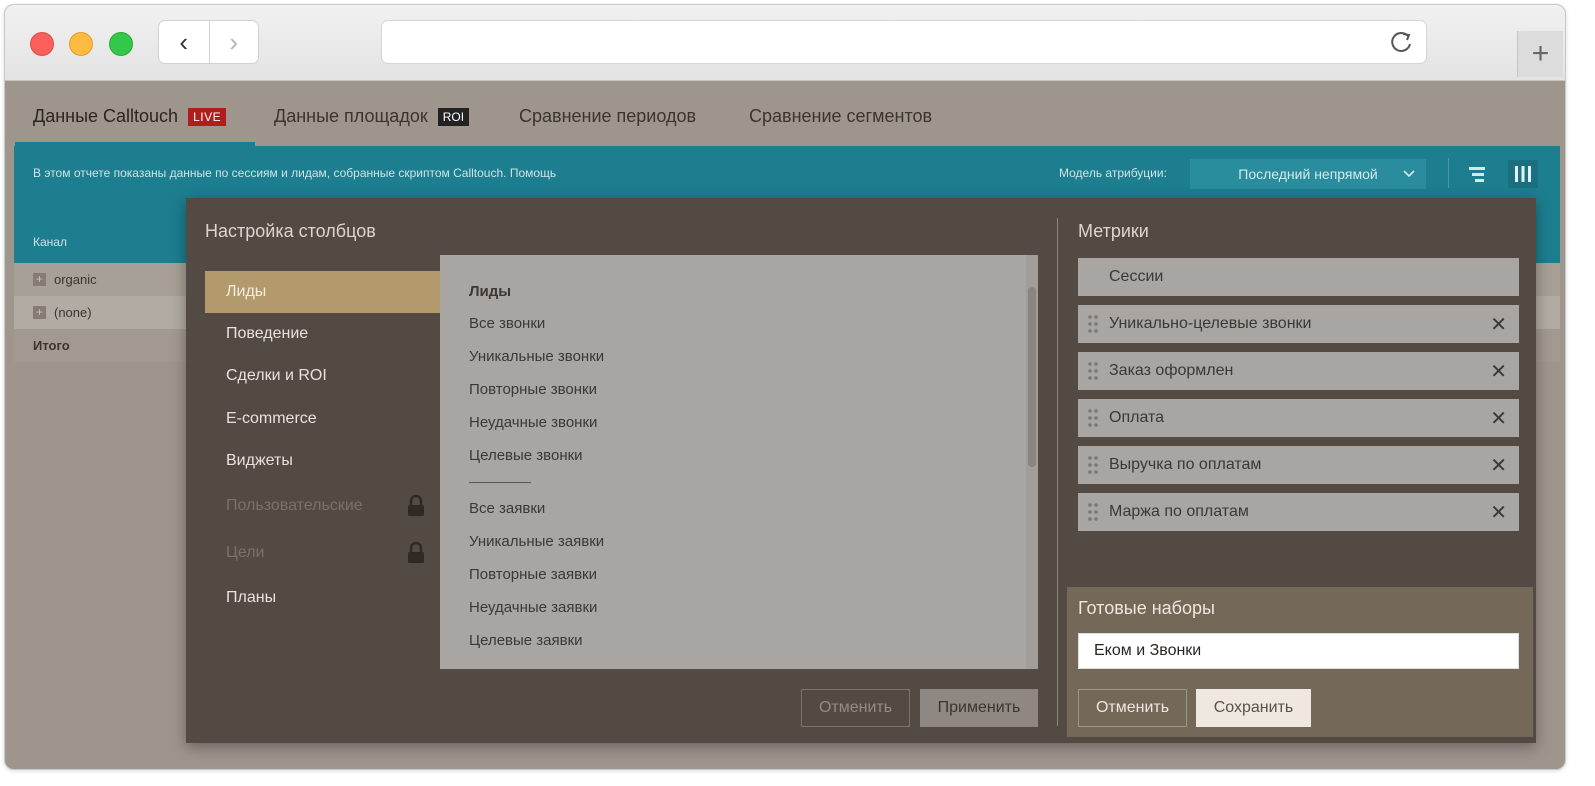  Describe the element at coordinates (1253, 708) in the screenshot. I see `save-preset-button: Сохранить` at that location.